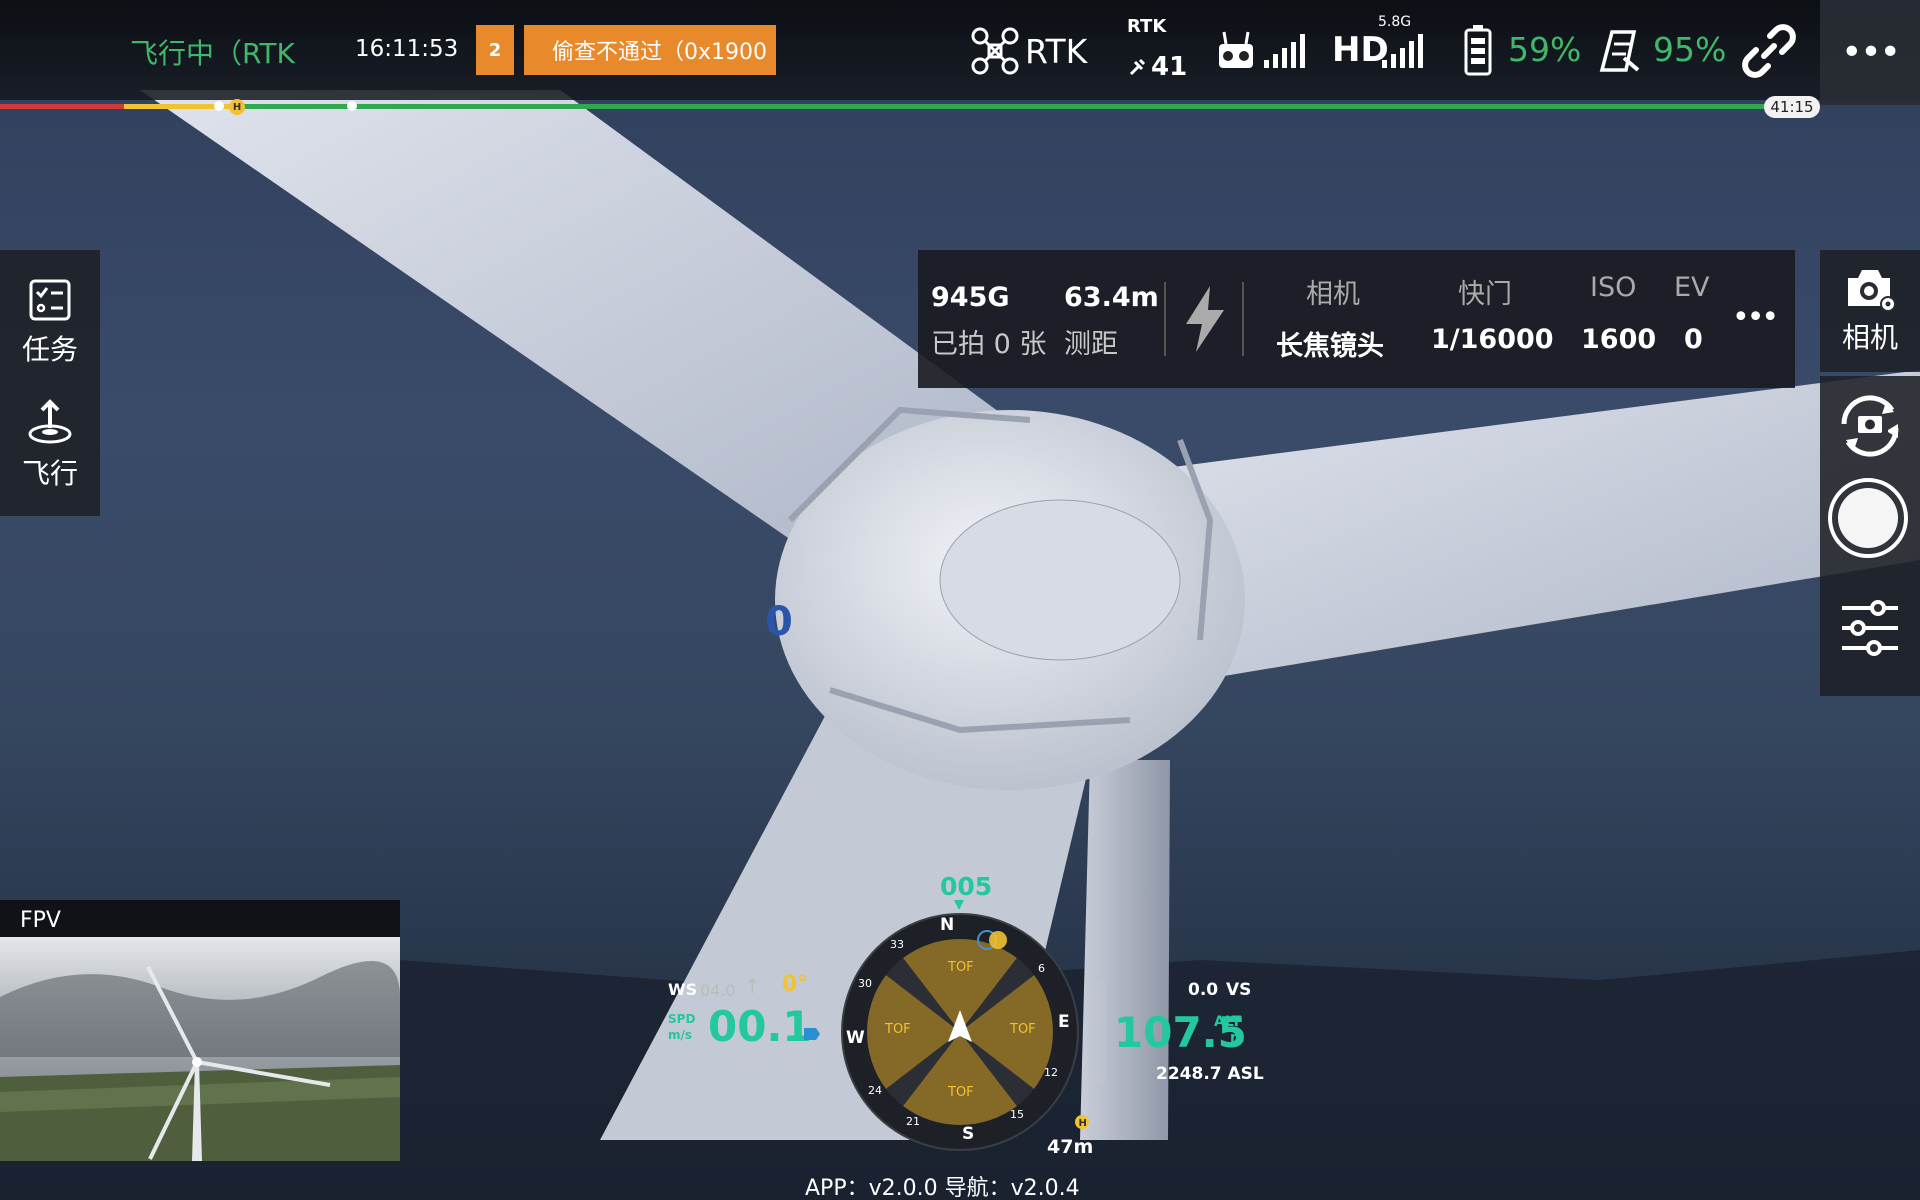 The width and height of the screenshot is (1920, 1200). Describe the element at coordinates (1402, 51) in the screenshot. I see `hd-signal-icon` at that location.